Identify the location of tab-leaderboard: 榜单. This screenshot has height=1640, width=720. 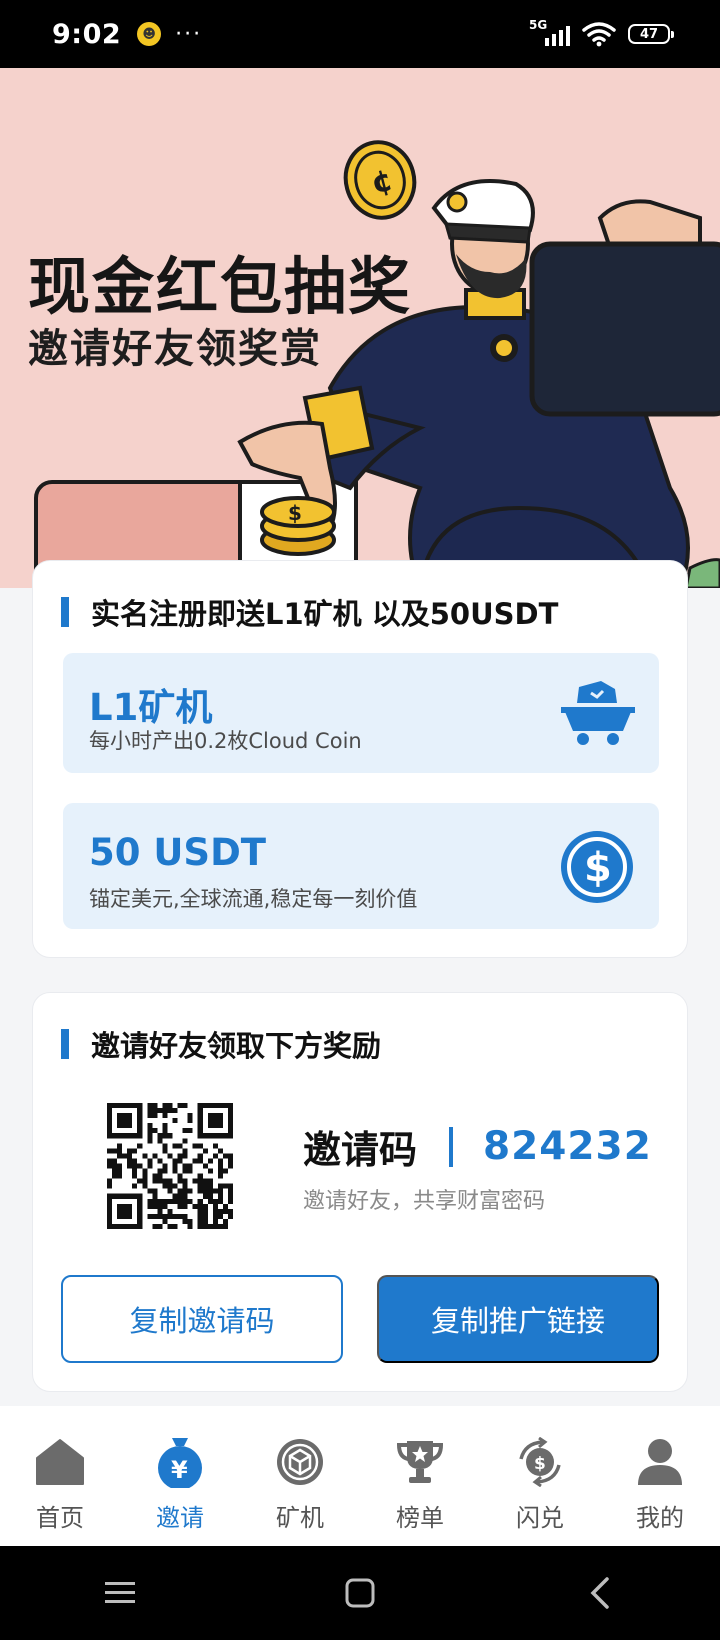
(420, 1476).